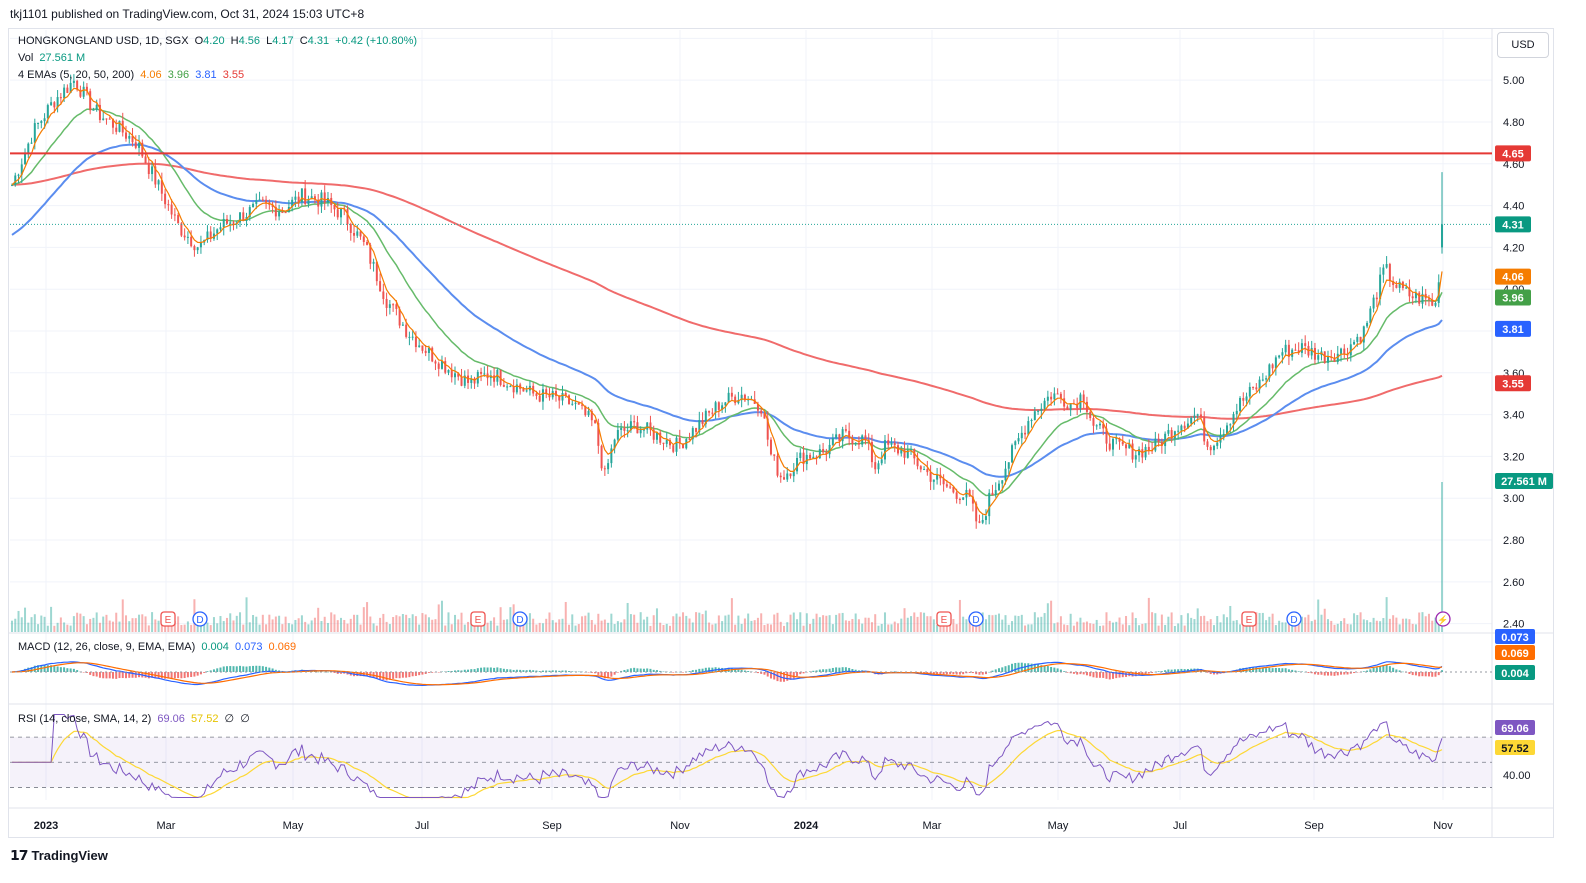 The width and height of the screenshot is (1586, 883). I want to click on ema20-value: 3.96, so click(178, 75).